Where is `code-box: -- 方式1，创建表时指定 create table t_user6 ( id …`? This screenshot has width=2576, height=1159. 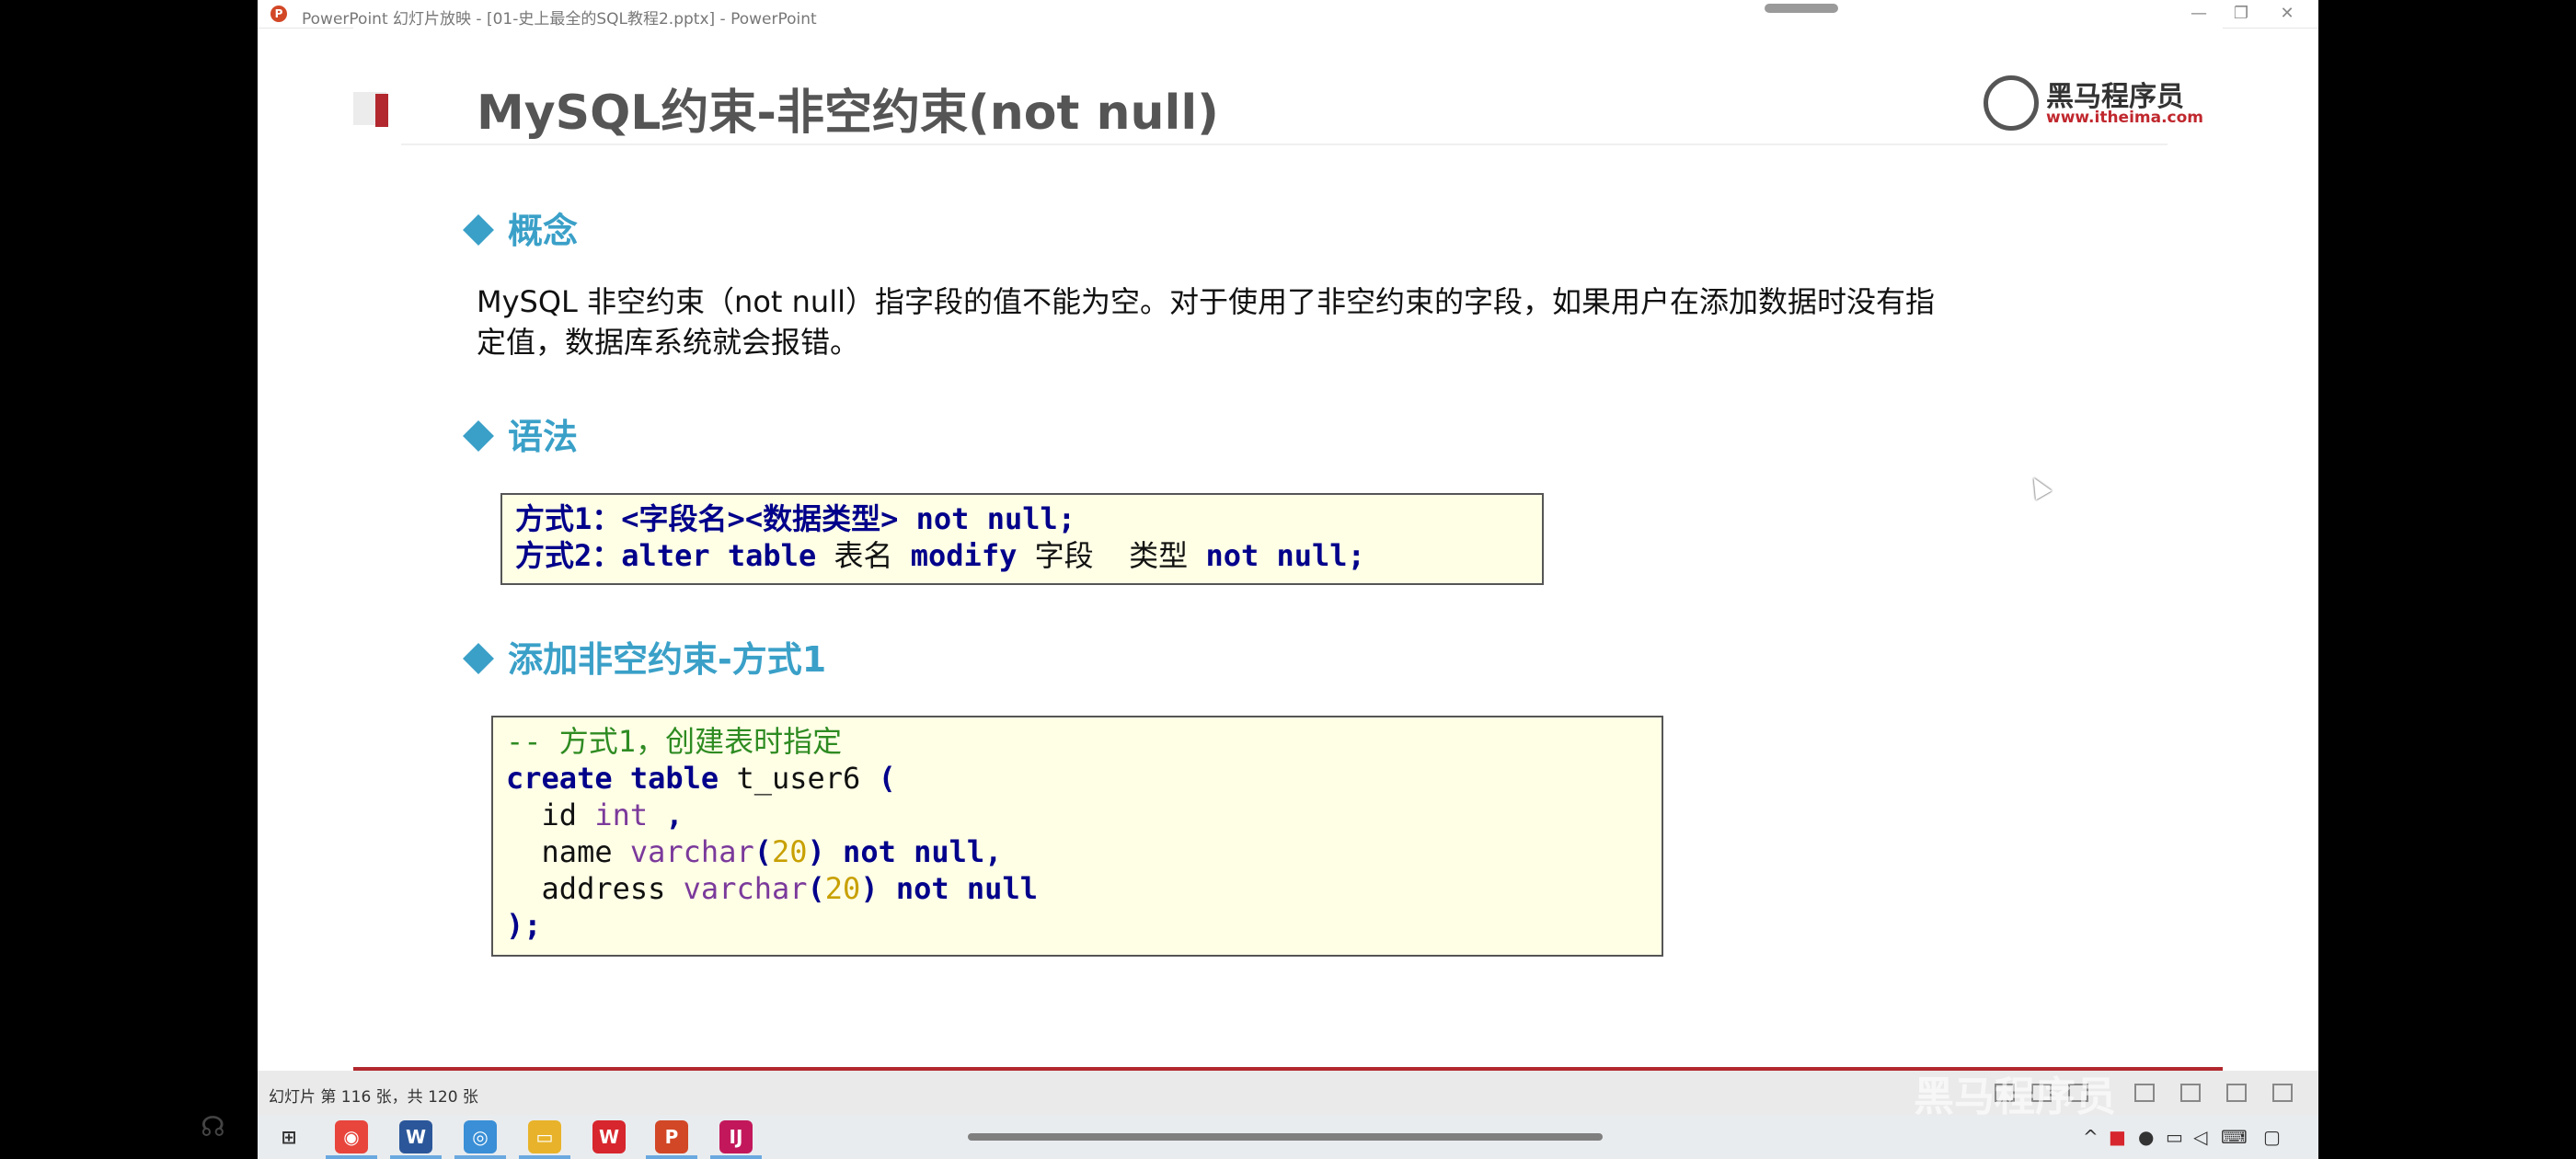
code-box: -- 方式1，创建表时指定 create table t_user6 ( id … is located at coordinates (1077, 836).